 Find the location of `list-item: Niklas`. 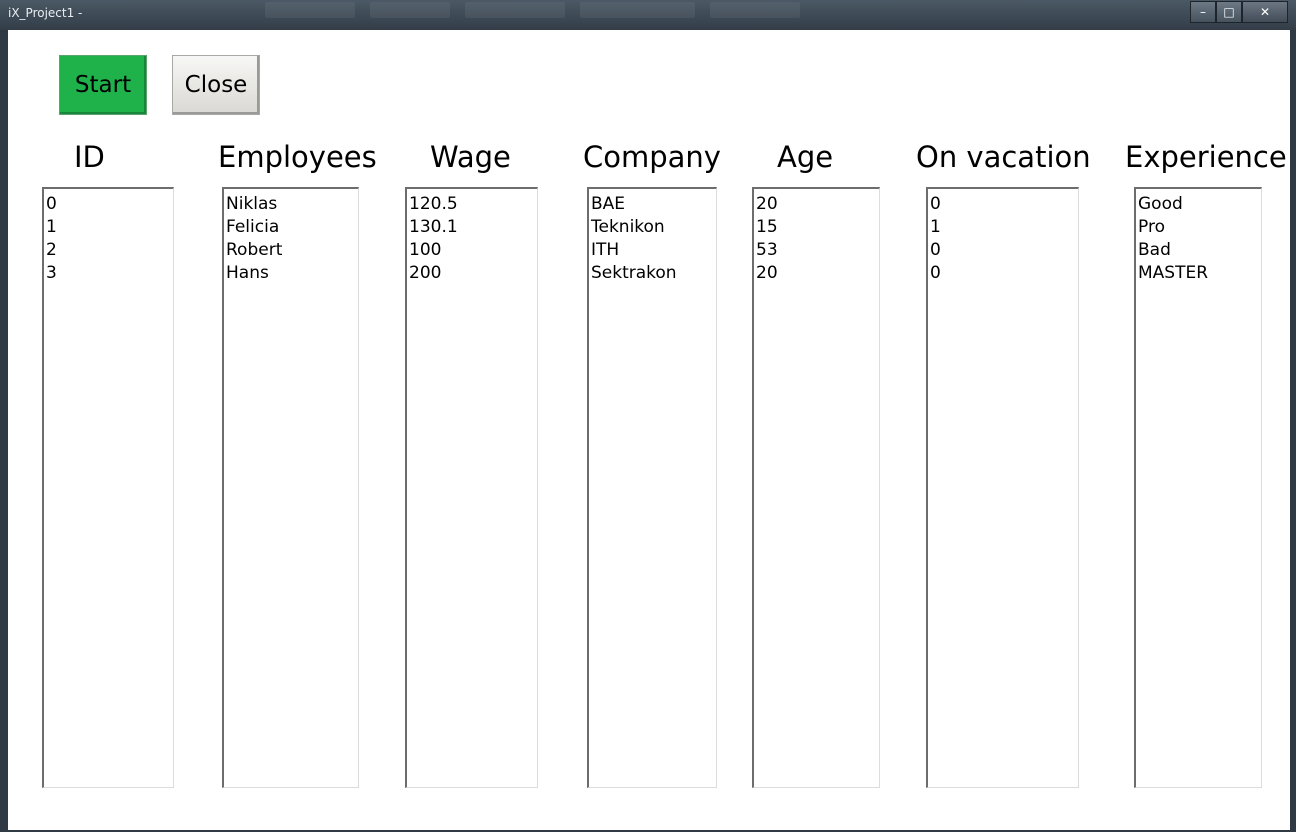

list-item: Niklas is located at coordinates (291, 204).